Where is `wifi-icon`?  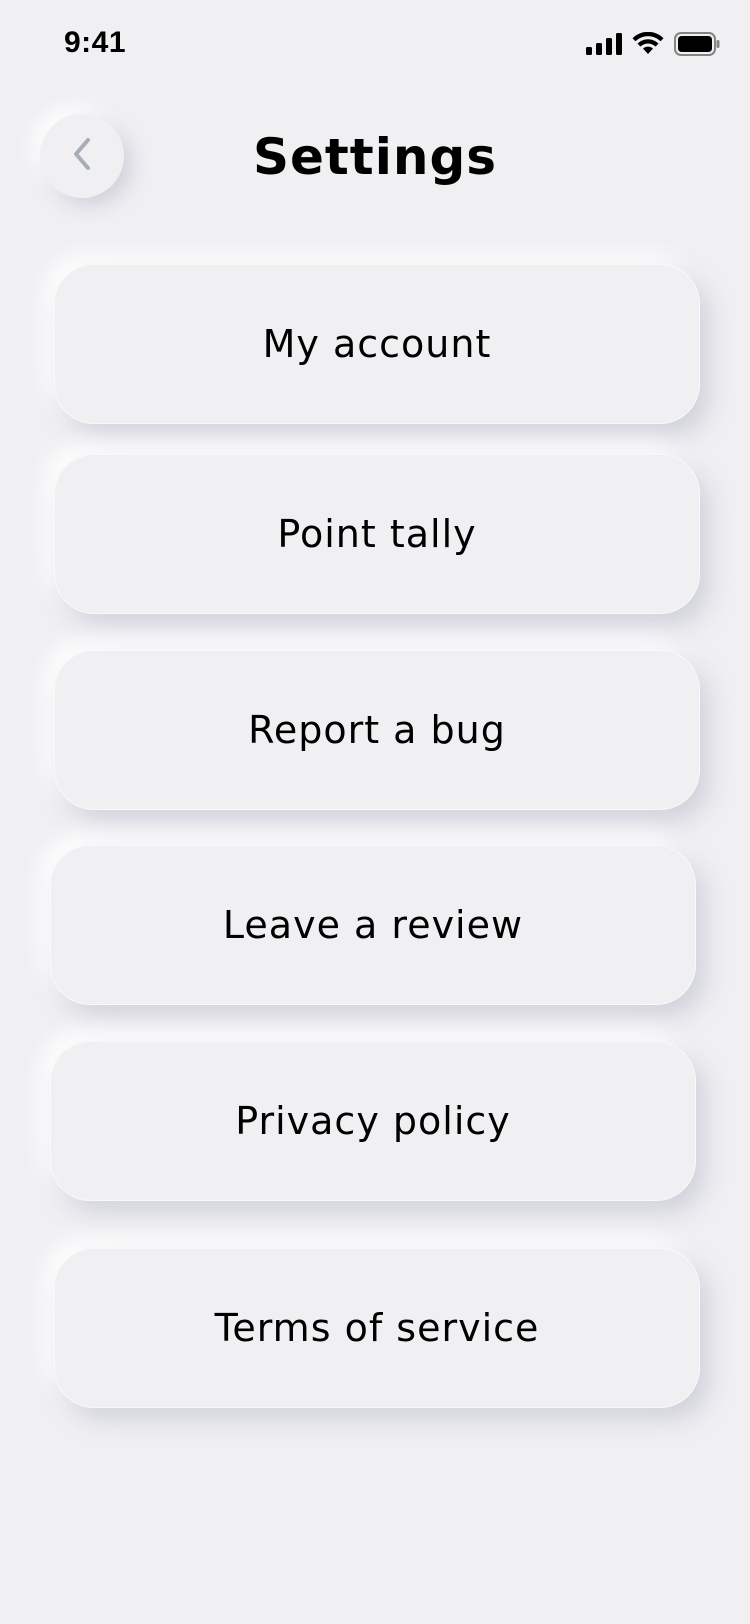 wifi-icon is located at coordinates (648, 44).